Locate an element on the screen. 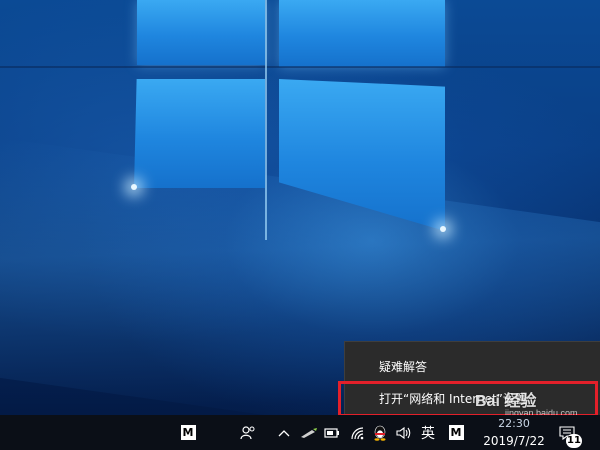 The width and height of the screenshot is (600, 450). speaker-icon is located at coordinates (403, 432).